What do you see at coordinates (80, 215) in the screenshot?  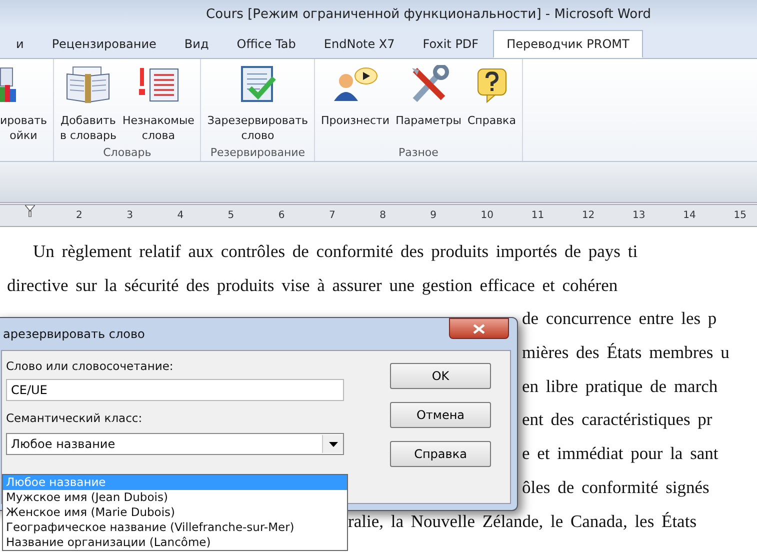 I see `ruler-number: 2` at bounding box center [80, 215].